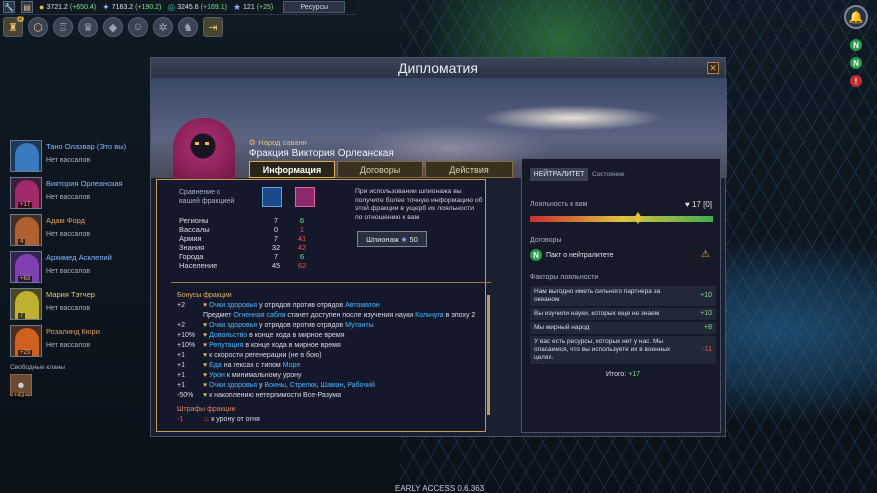 The image size is (877, 493). I want to click on bonus-text: к скорости регенерации (не в бою), so click(265, 355).